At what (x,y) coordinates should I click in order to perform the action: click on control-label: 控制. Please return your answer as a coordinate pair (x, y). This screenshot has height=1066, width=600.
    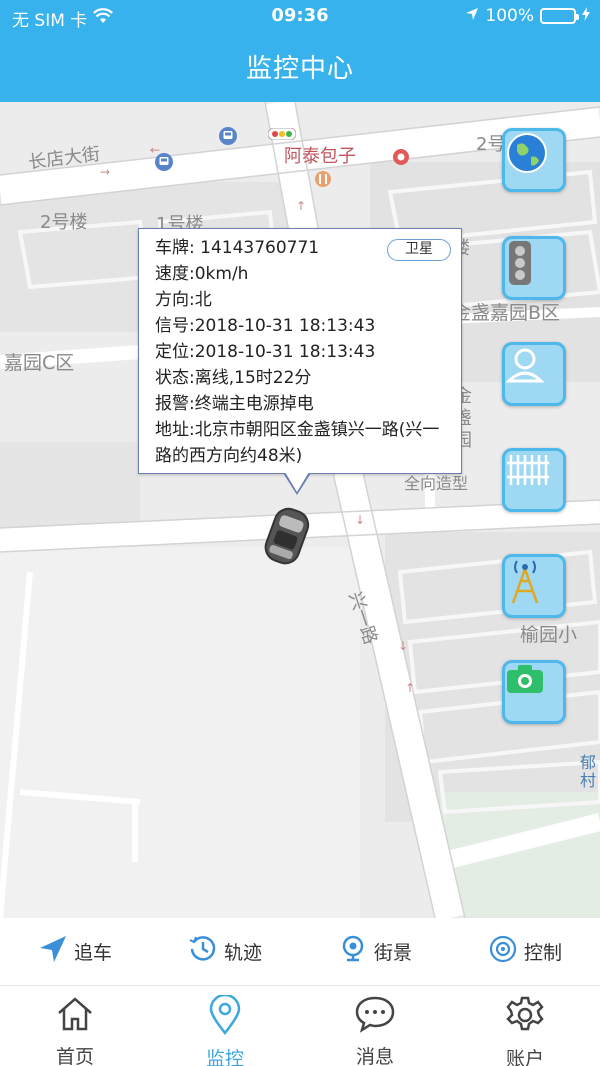
    Looking at the image, I should click on (542, 953).